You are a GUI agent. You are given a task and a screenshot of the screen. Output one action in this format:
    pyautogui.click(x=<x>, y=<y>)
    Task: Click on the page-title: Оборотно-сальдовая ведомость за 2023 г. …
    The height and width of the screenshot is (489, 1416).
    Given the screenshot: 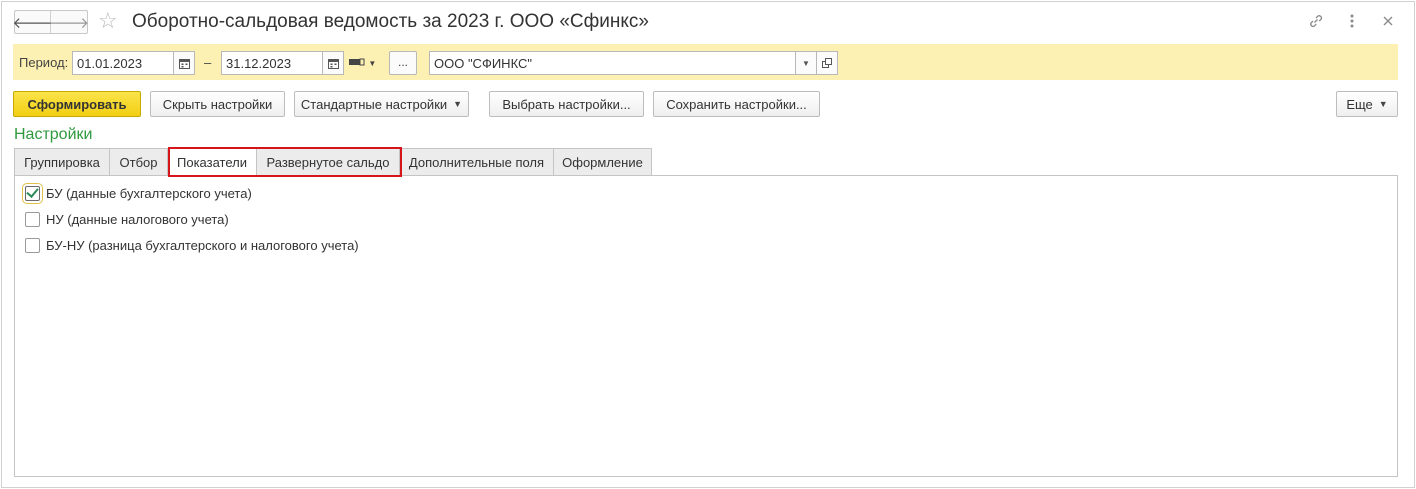 What is the action you would take?
    pyautogui.click(x=390, y=21)
    